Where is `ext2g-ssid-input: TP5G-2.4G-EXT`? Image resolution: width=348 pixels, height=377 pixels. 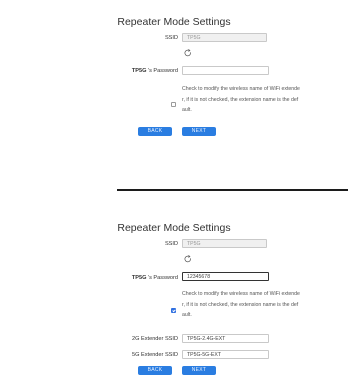
ext2g-ssid-input: TP5G-2.4G-EXT is located at coordinates (225, 338).